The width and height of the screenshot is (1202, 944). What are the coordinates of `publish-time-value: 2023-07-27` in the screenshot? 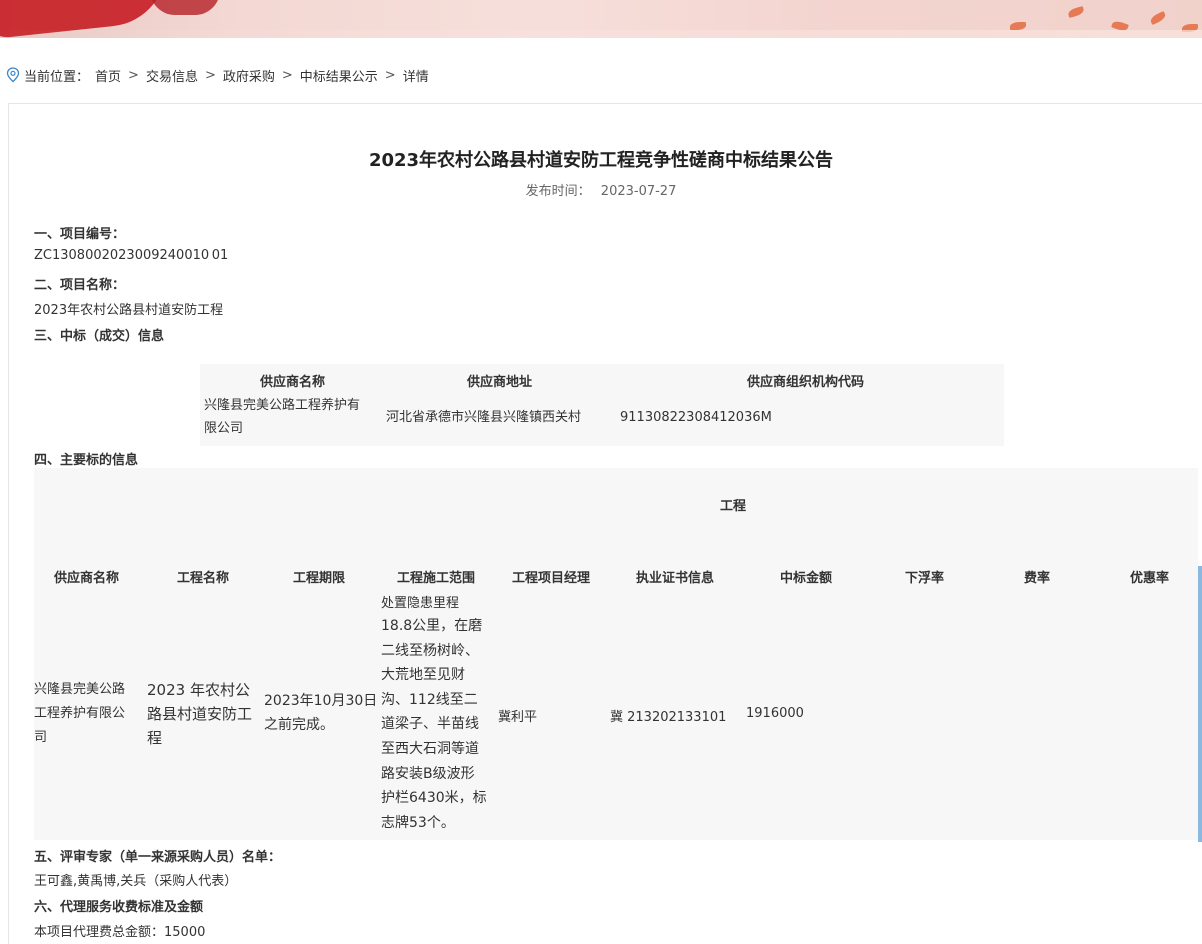 It's located at (638, 191).